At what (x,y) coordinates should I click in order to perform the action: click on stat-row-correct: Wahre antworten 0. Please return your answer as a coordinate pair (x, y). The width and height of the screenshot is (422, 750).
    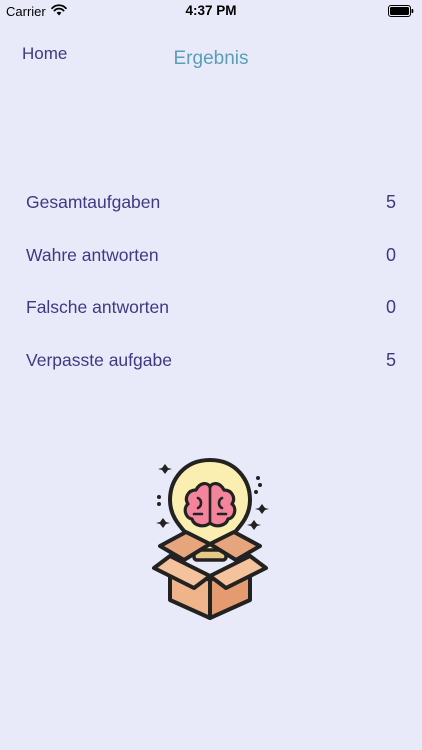
    Looking at the image, I should click on (211, 269).